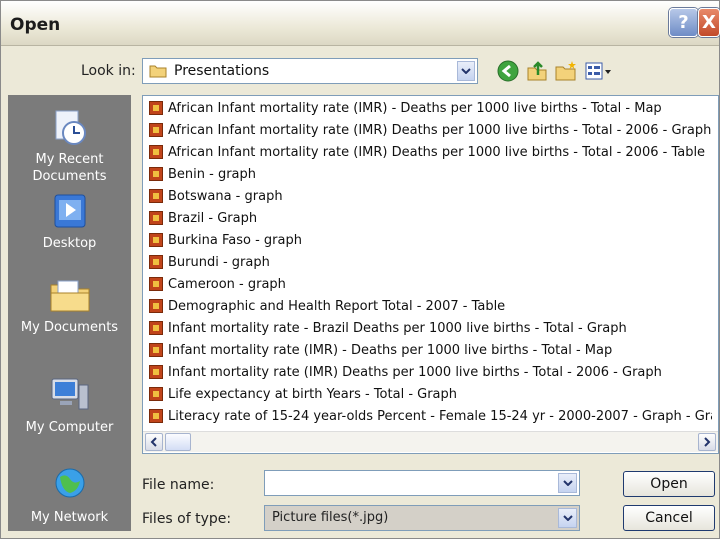 The width and height of the screenshot is (720, 539). Describe the element at coordinates (70, 127) in the screenshot. I see `recent-documents-icon` at that location.